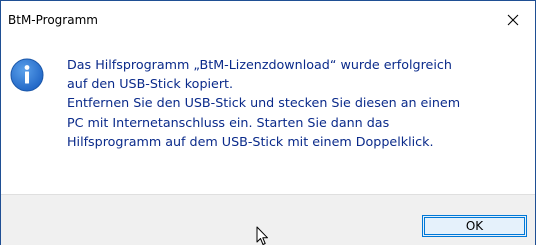 This screenshot has height=246, width=536. Describe the element at coordinates (27, 75) in the screenshot. I see `information-icon` at that location.